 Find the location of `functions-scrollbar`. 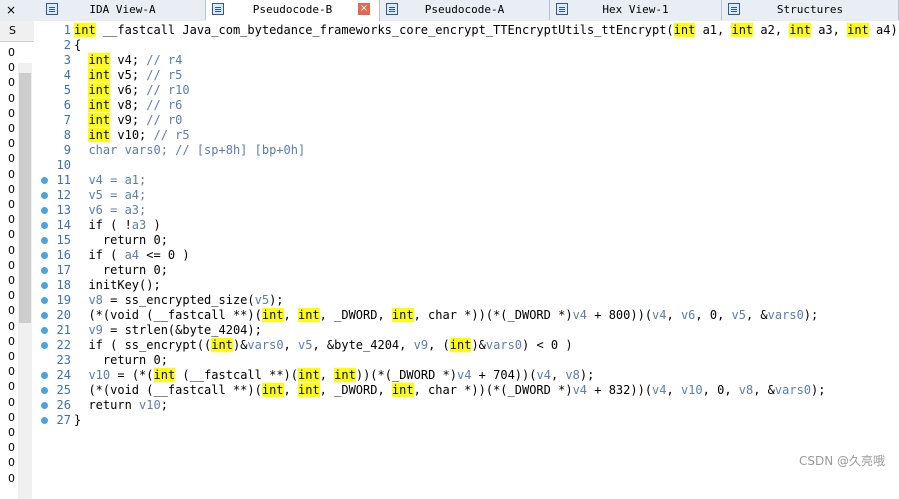

functions-scrollbar is located at coordinates (25, 281).